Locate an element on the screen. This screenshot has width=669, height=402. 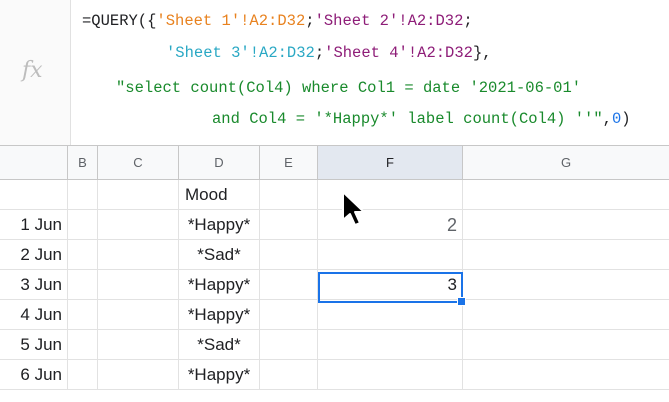
cell-a: 2 Jun is located at coordinates (34, 255).